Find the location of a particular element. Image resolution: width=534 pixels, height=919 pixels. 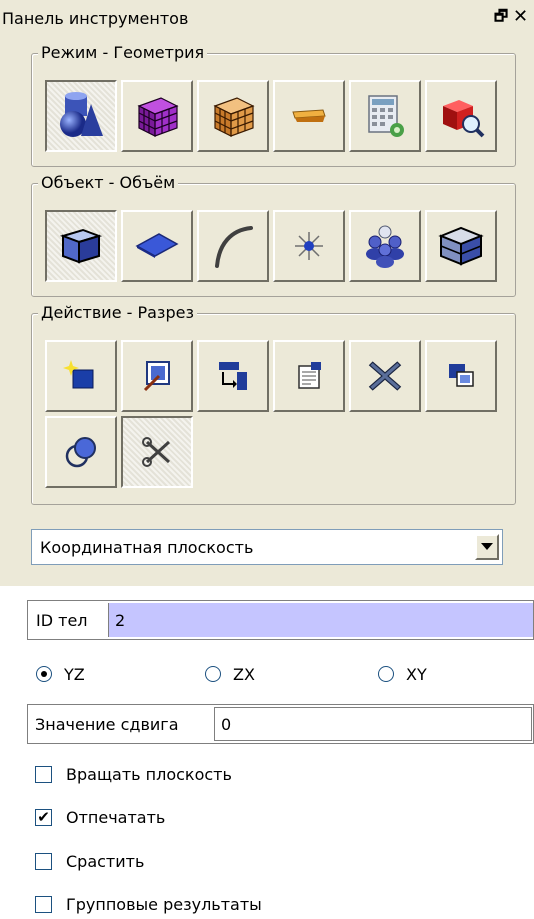

action-create-button is located at coordinates (81, 376).